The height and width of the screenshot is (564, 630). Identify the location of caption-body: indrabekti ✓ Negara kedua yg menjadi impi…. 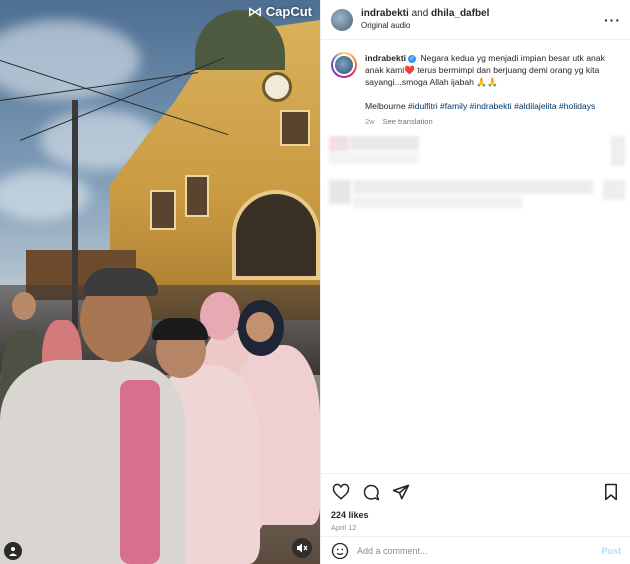
(492, 90).